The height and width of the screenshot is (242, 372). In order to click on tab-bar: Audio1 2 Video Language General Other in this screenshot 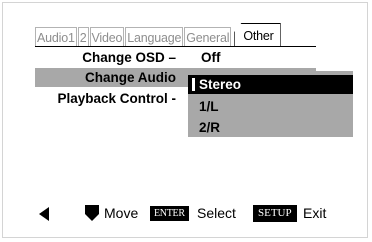, I will do `click(158, 35)`.